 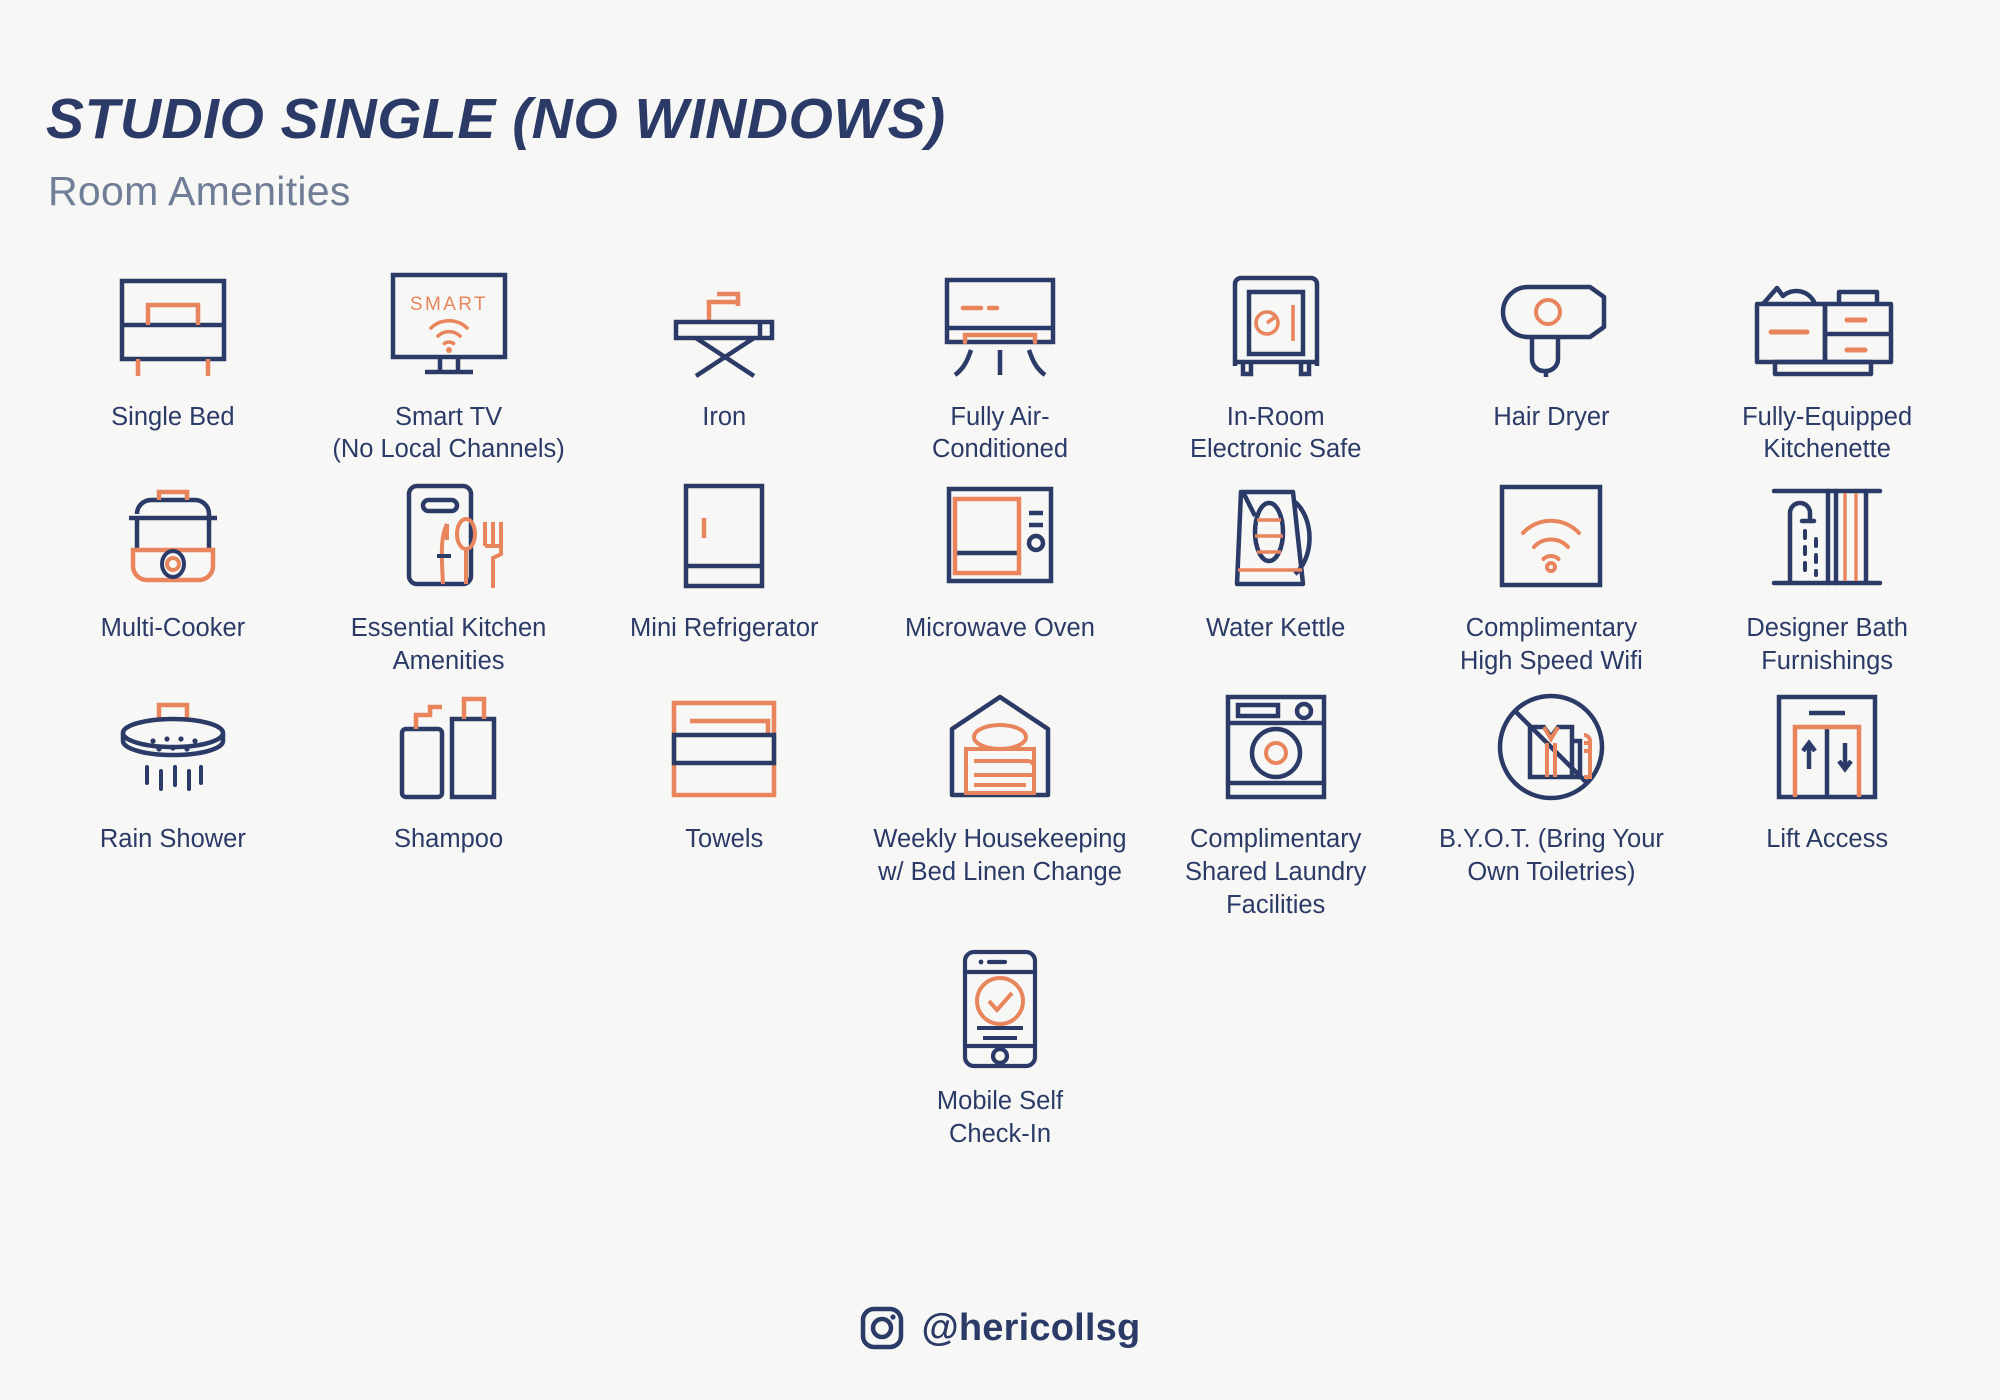 What do you see at coordinates (449, 325) in the screenshot?
I see `smart-tv-icon: SMART` at bounding box center [449, 325].